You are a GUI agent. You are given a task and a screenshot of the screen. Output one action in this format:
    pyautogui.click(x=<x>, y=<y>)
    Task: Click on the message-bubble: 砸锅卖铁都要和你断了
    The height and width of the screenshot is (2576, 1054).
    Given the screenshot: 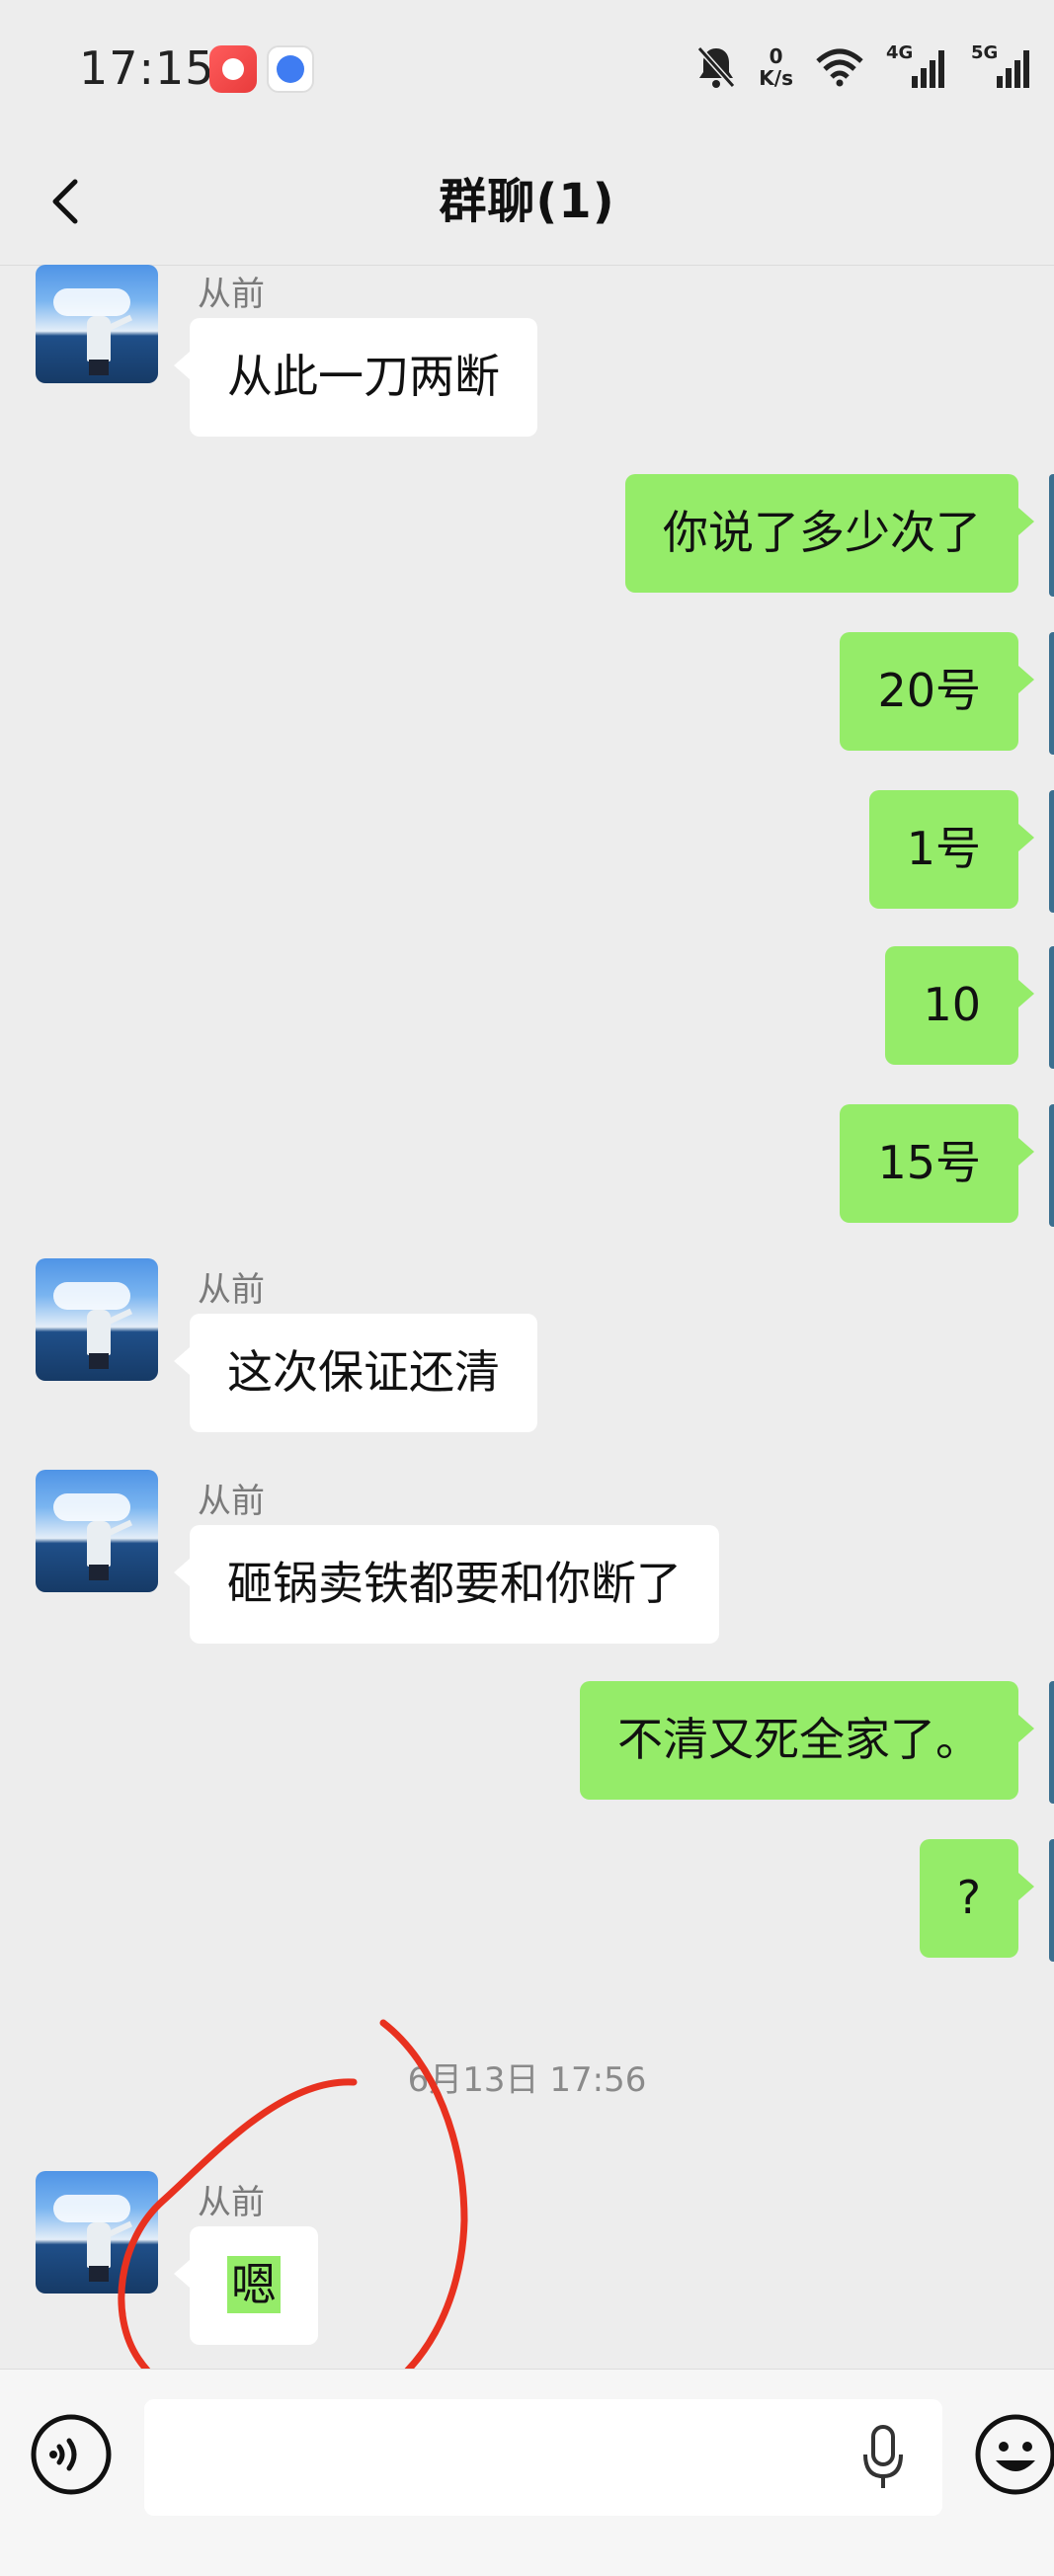 What is the action you would take?
    pyautogui.click(x=446, y=1584)
    